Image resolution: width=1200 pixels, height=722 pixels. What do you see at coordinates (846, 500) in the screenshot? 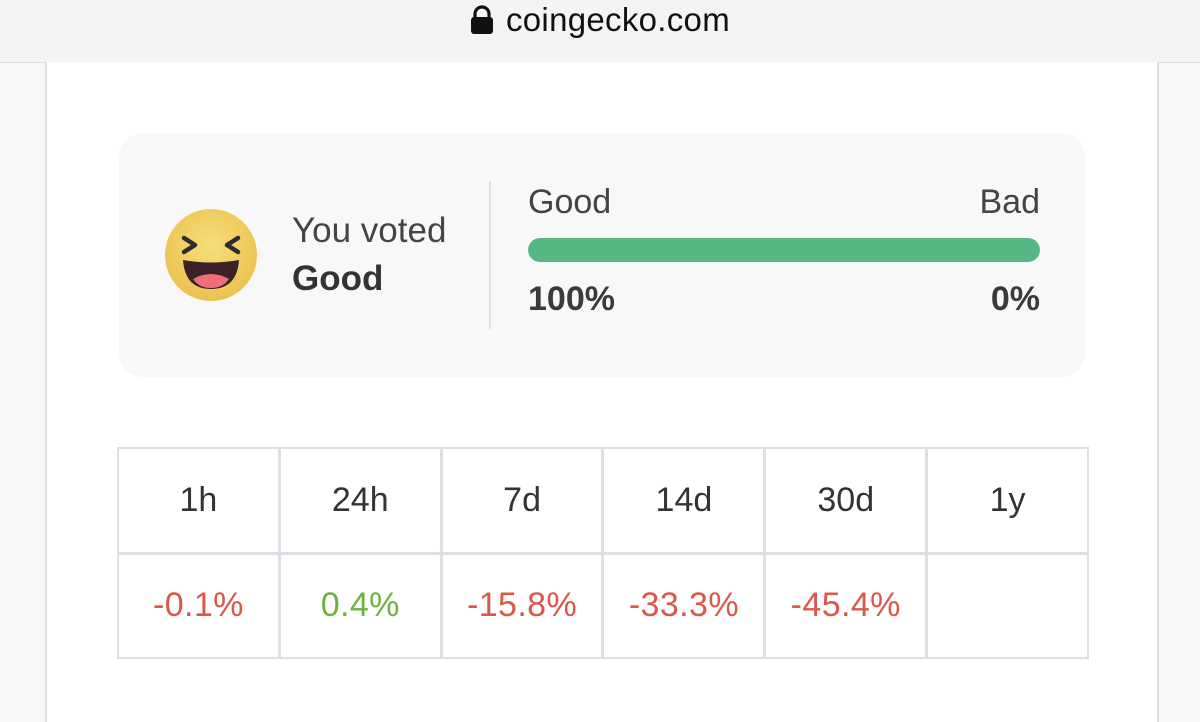
I see `table-header-cell: 30d` at bounding box center [846, 500].